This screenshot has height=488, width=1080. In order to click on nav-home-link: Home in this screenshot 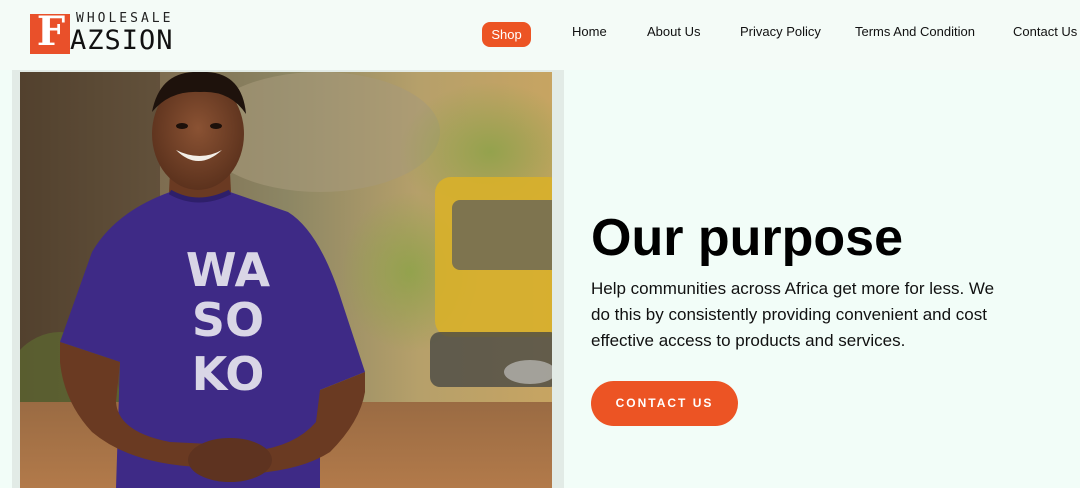, I will do `click(589, 32)`.